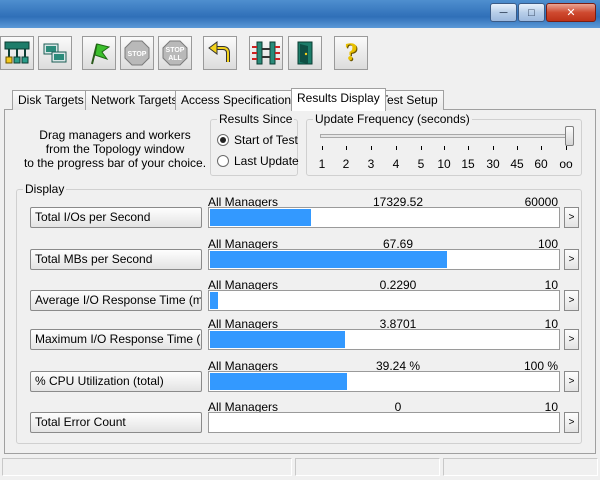  Describe the element at coordinates (175, 58) in the screenshot. I see `stop-all-label-line2: ALL` at that location.